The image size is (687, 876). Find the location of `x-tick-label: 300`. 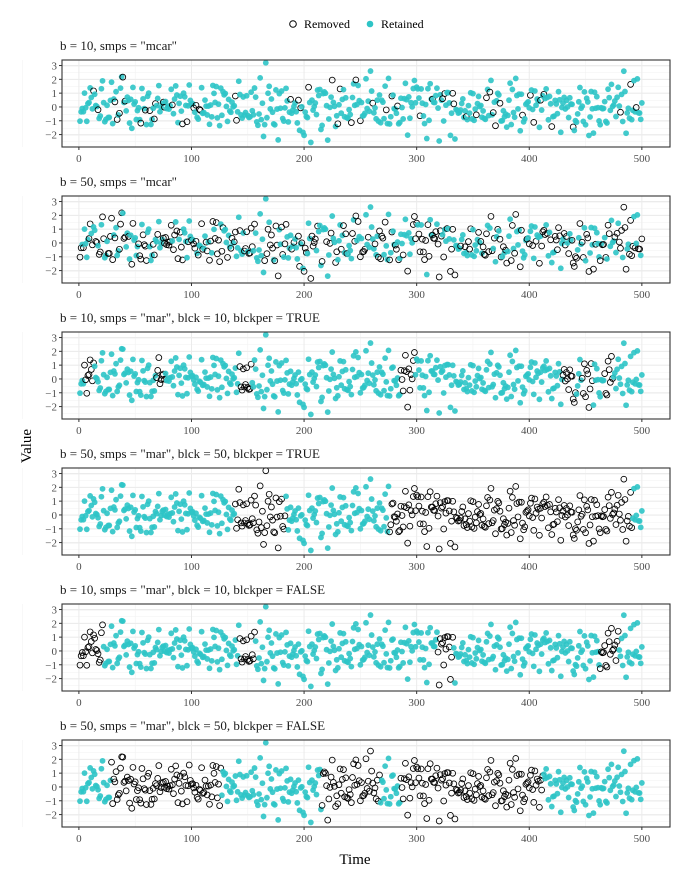

x-tick-label: 300 is located at coordinates (416, 431).